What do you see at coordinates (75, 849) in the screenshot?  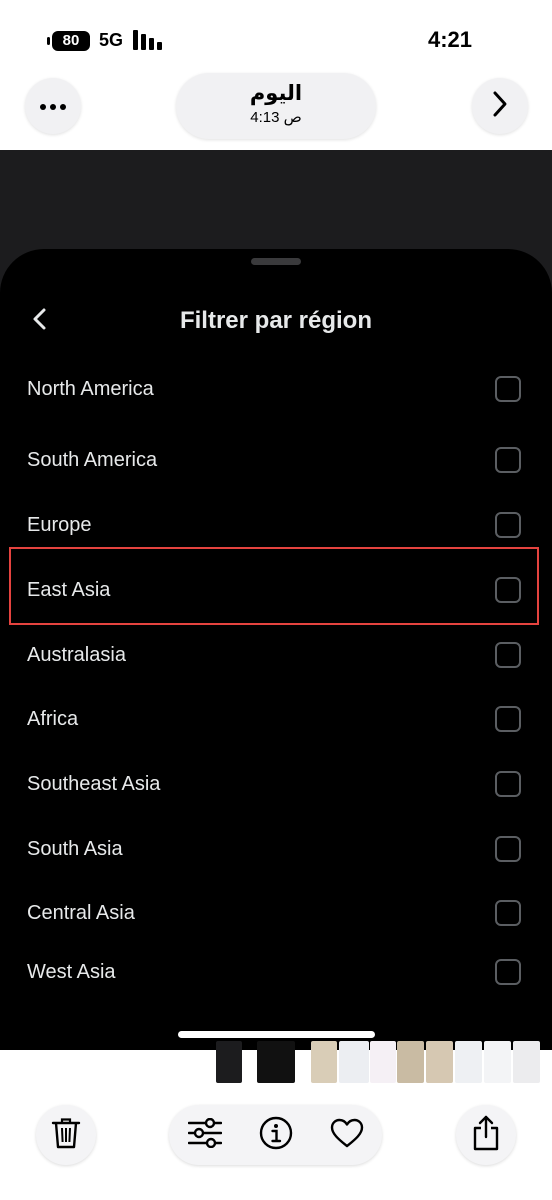 I see `region-label: South Asia` at bounding box center [75, 849].